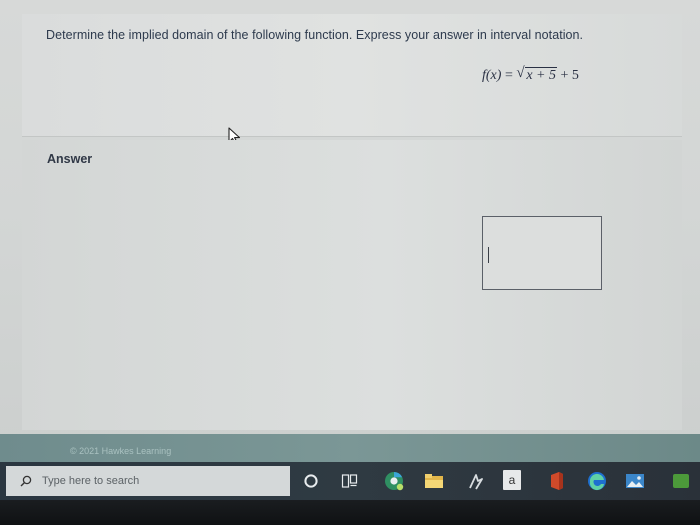  I want to click on photos-app-icon, so click(635, 481).